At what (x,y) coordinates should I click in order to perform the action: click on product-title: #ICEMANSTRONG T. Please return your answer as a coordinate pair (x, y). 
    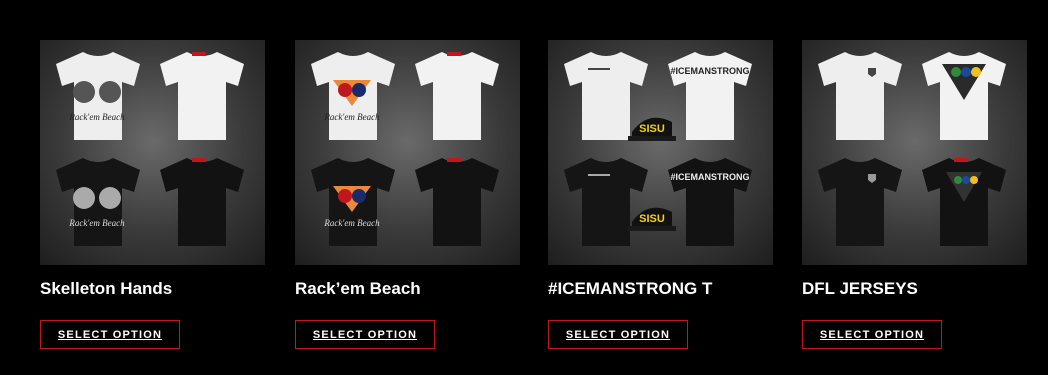
    Looking at the image, I should click on (630, 289).